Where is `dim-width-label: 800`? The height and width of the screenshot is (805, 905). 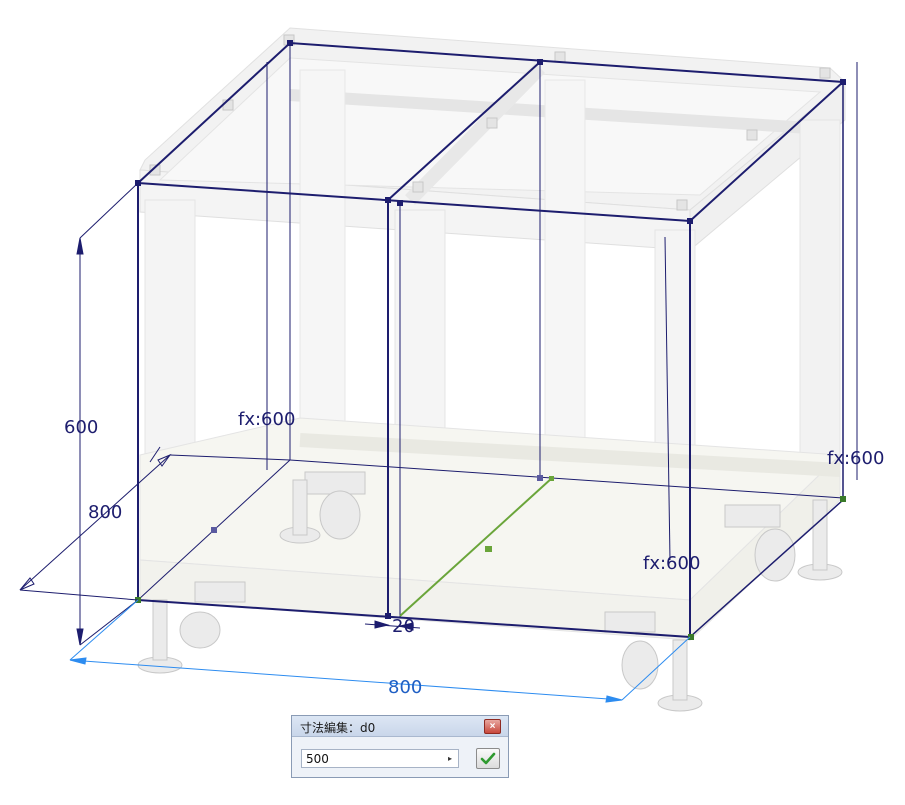 dim-width-label: 800 is located at coordinates (405, 687).